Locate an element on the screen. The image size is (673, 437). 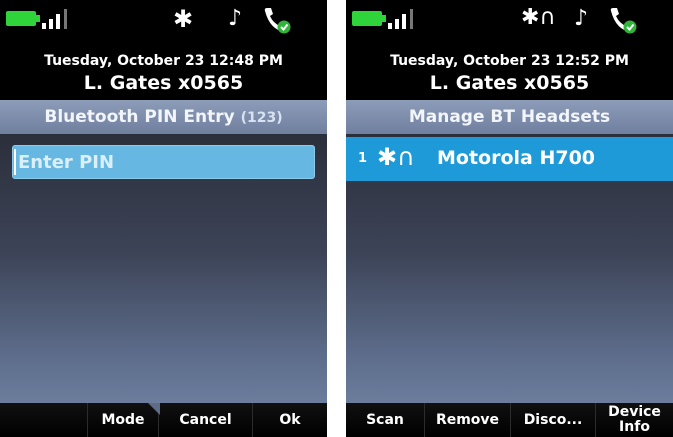
screen-title-bar: Manage BT Headsets is located at coordinates (509, 117).